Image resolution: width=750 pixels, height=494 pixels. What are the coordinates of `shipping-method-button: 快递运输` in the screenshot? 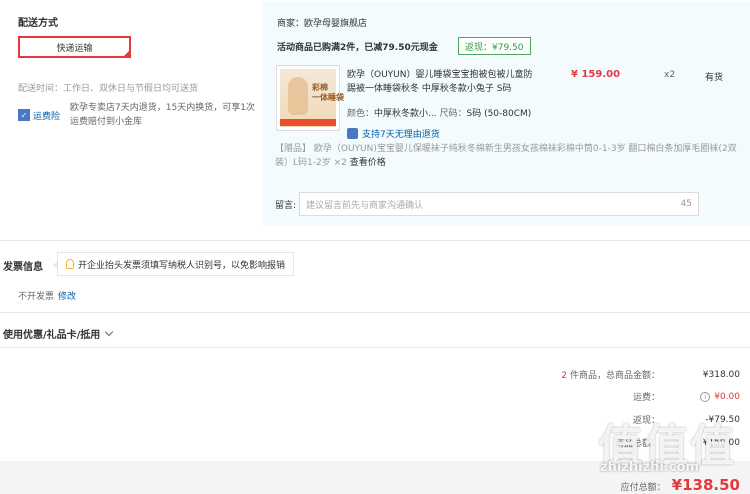 It's located at (74, 47).